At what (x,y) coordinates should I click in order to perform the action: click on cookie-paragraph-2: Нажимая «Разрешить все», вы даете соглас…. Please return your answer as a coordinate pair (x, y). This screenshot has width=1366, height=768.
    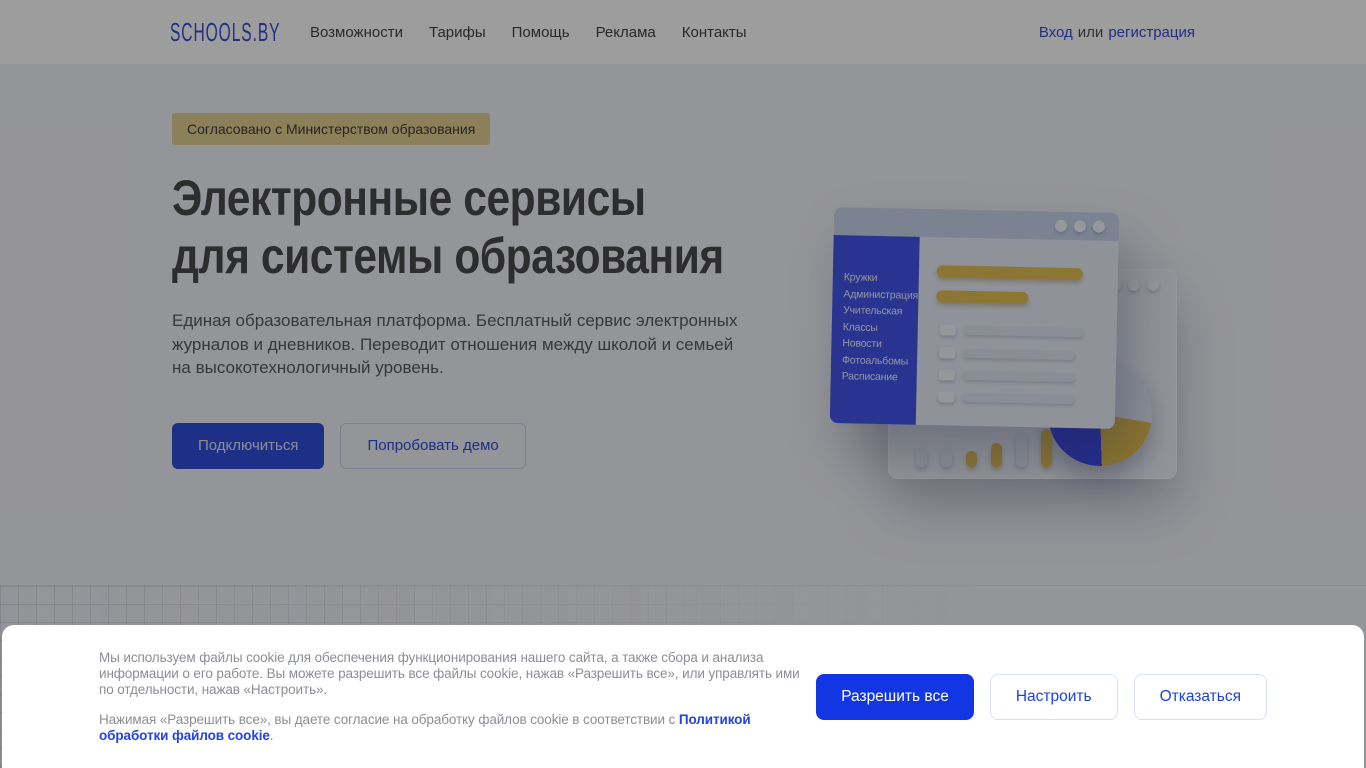
    Looking at the image, I should click on (454, 728).